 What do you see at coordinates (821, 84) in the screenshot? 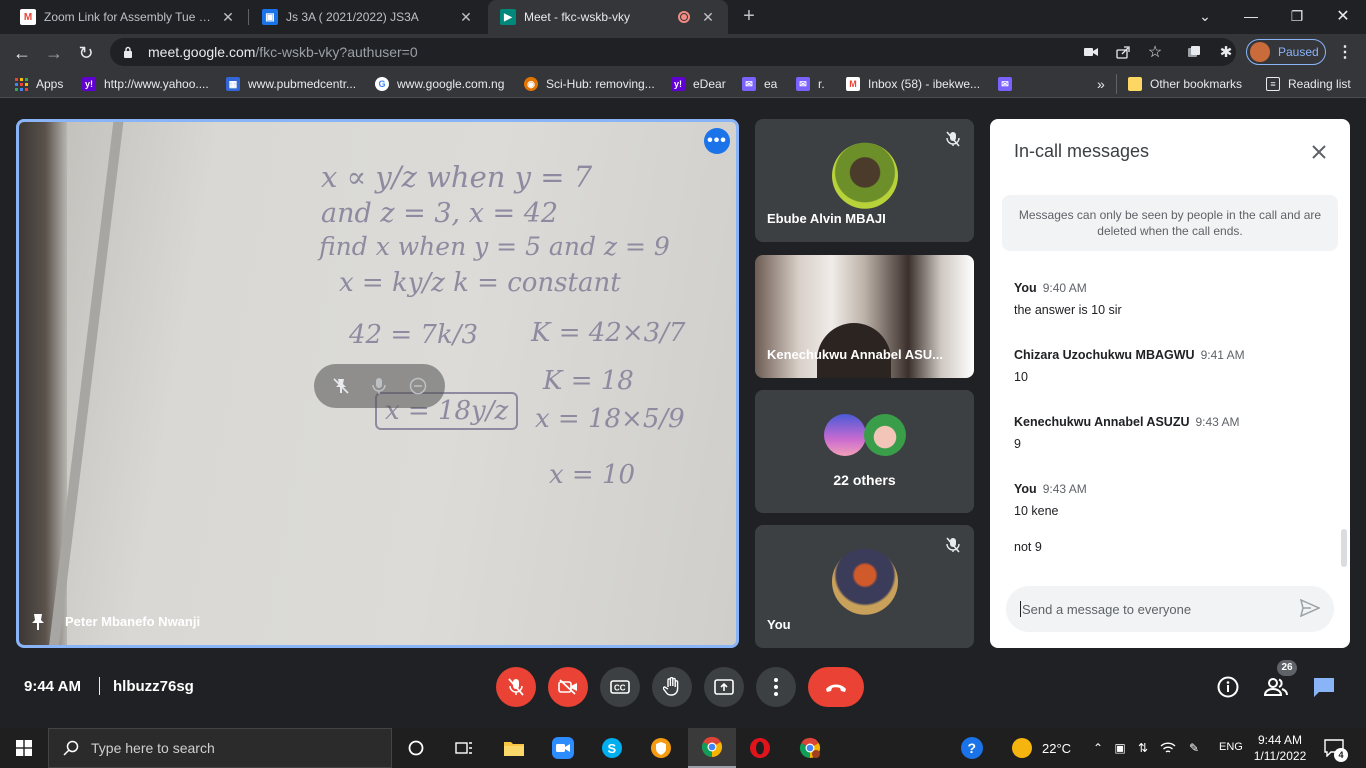
I see `bookmark-label: r.` at bounding box center [821, 84].